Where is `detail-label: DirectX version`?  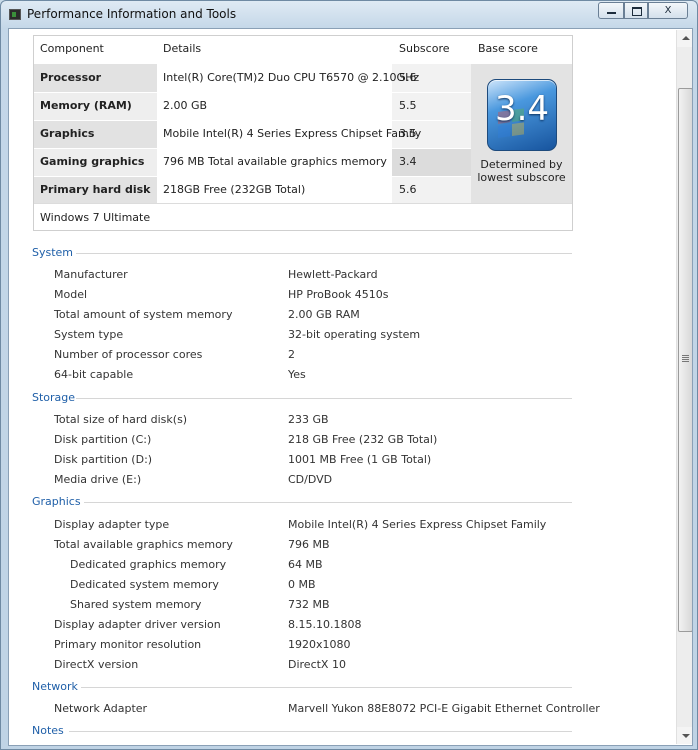 detail-label: DirectX version is located at coordinates (96, 664).